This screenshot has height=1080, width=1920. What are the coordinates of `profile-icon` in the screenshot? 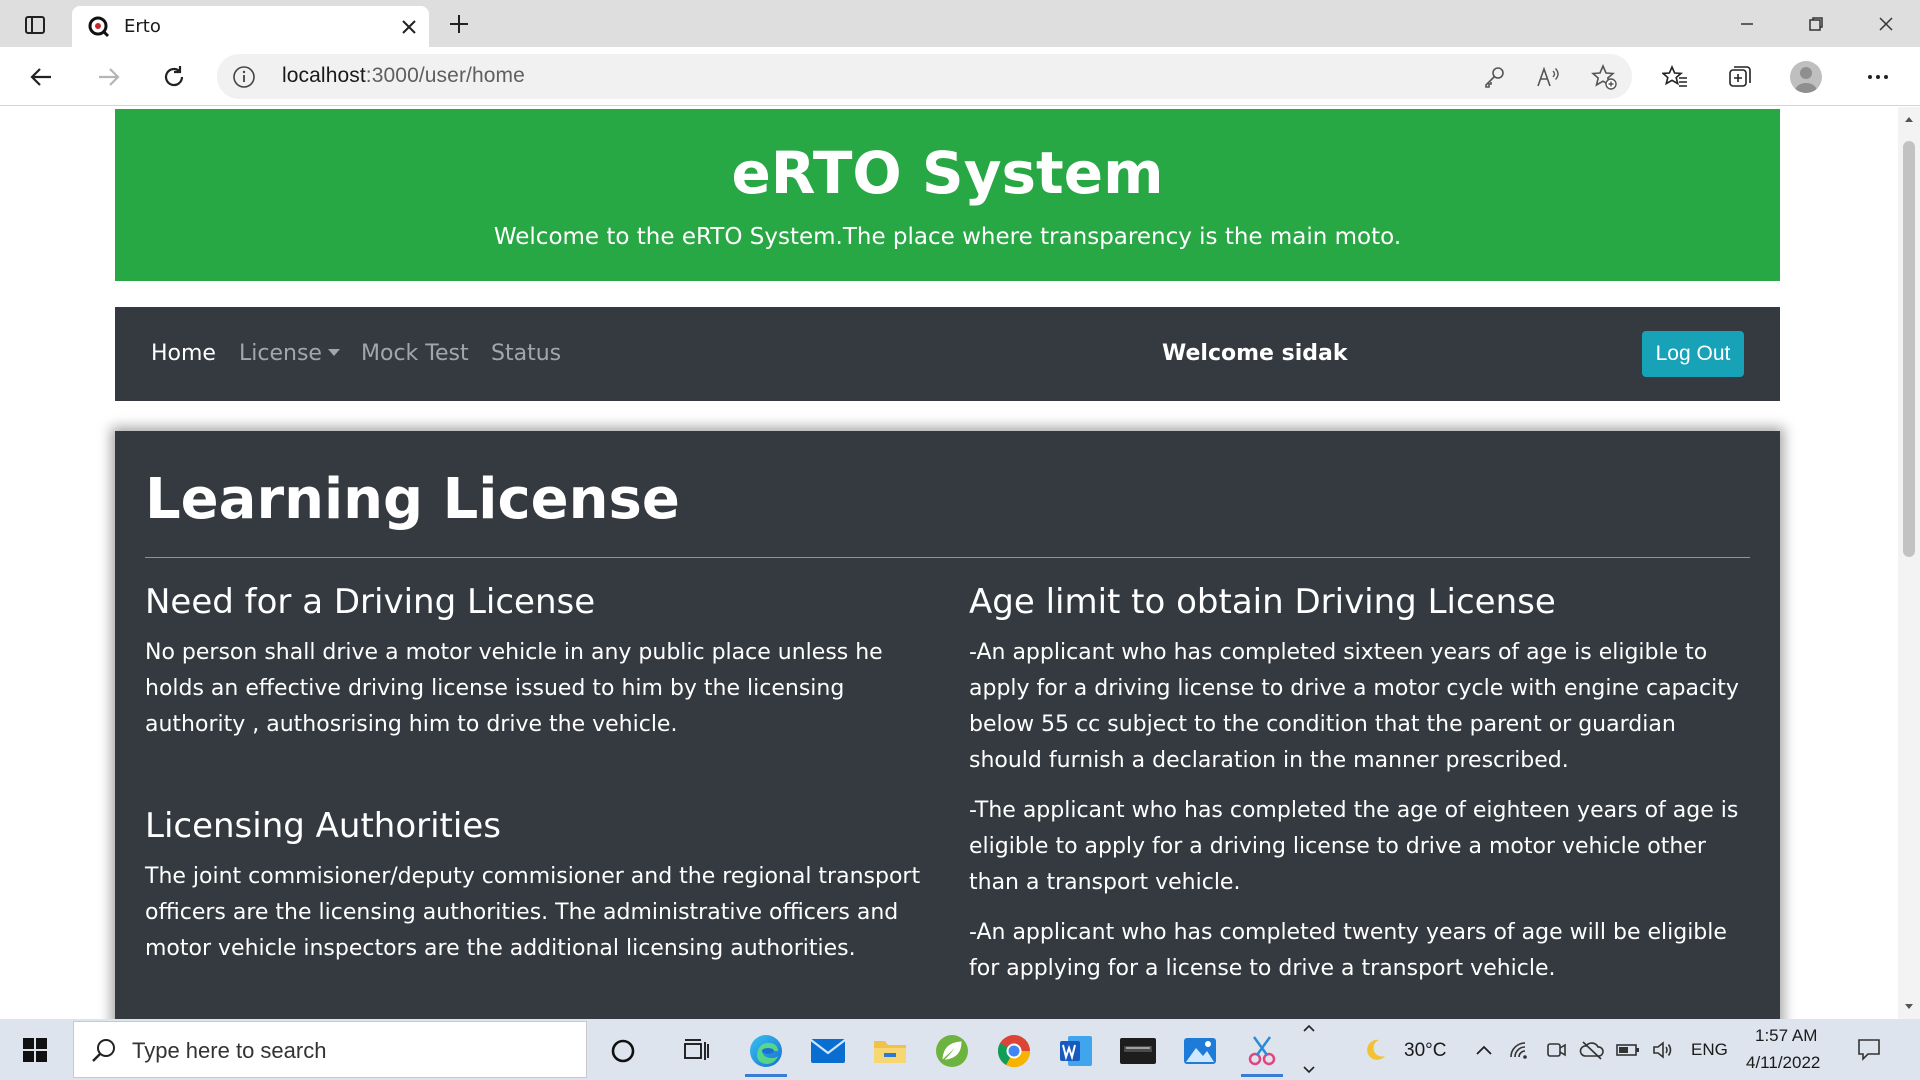 It's located at (1806, 77).